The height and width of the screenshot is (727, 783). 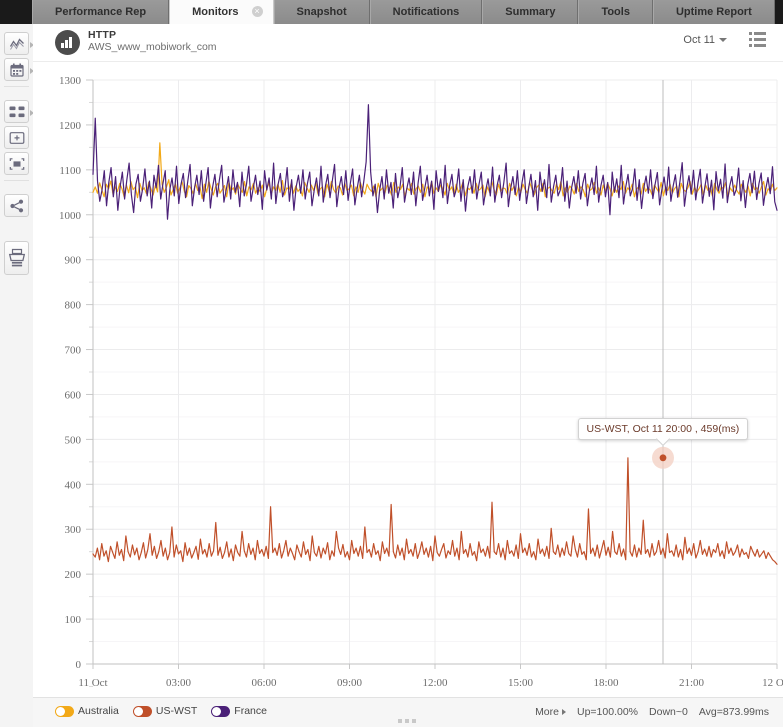 I want to click on legend-item: Australia, so click(x=87, y=711).